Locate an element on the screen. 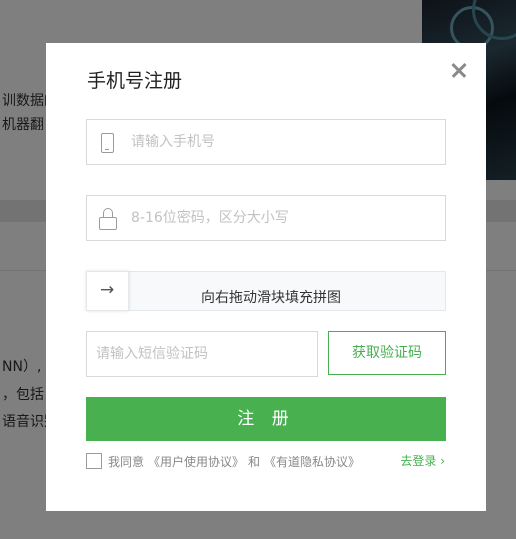  register-button: 注 册 is located at coordinates (266, 419).